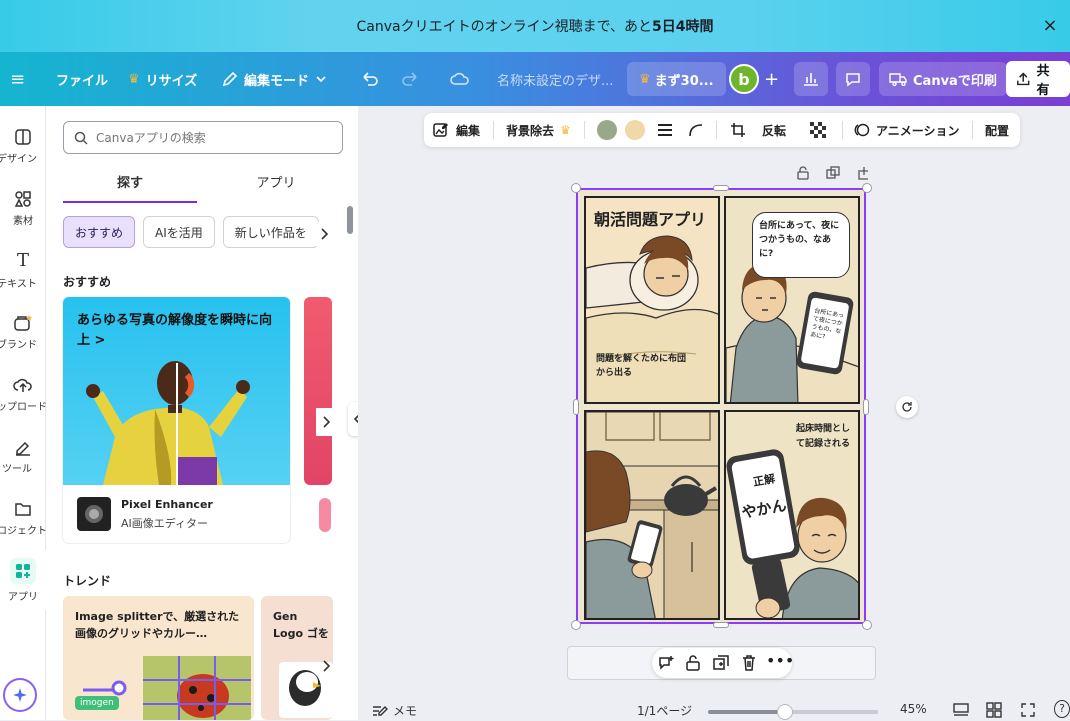 The height and width of the screenshot is (721, 1070). I want to click on animation-button: アニメーション, so click(907, 130).